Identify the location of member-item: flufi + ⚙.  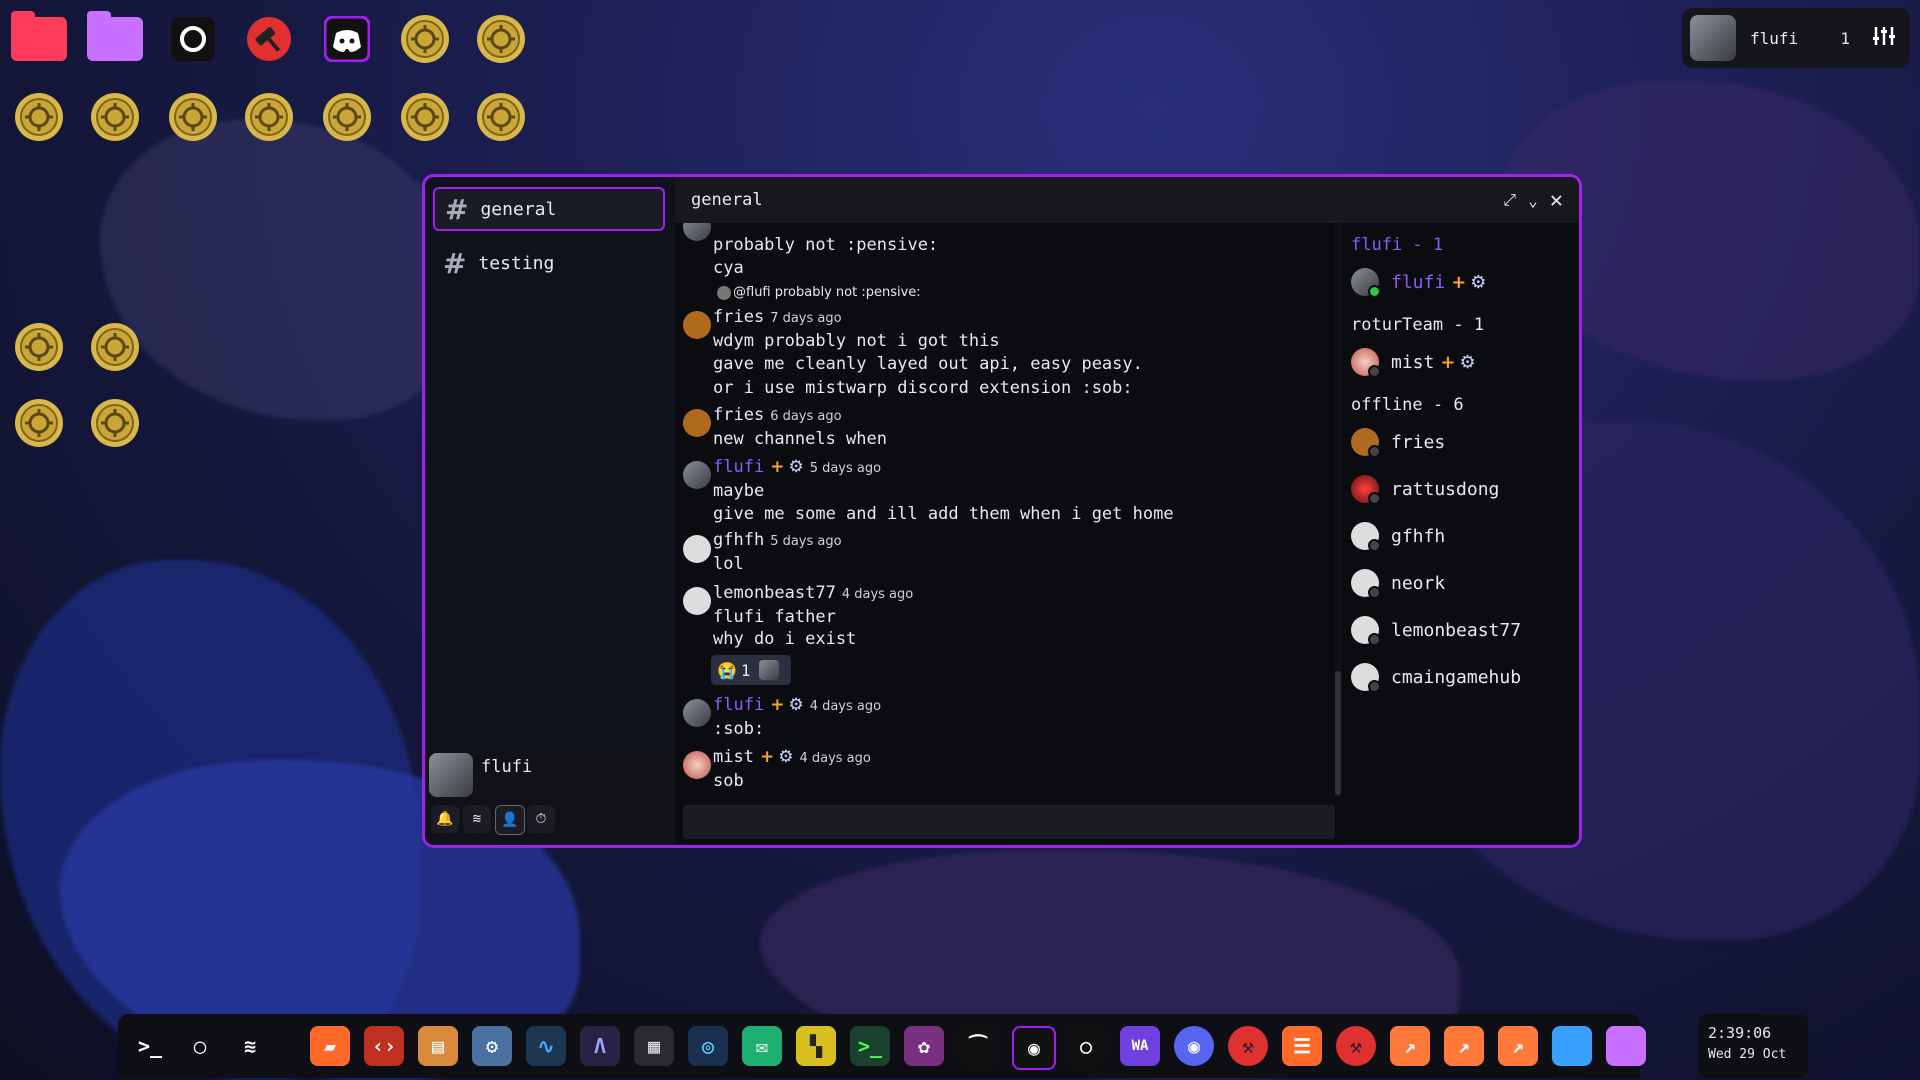
(1418, 282).